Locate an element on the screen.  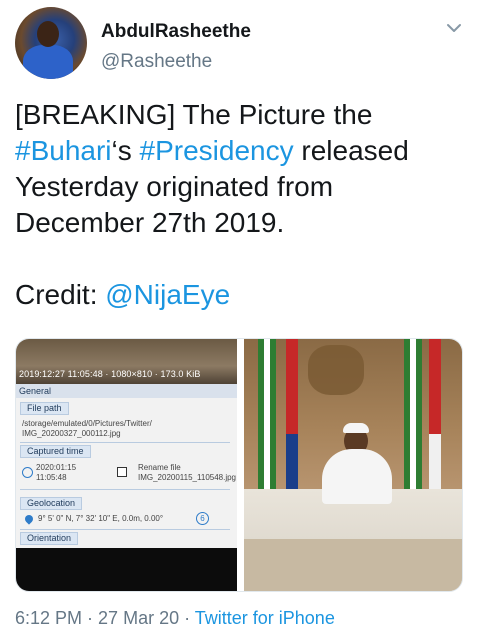
tweet-text-segment: ‘s is located at coordinates (125, 150).